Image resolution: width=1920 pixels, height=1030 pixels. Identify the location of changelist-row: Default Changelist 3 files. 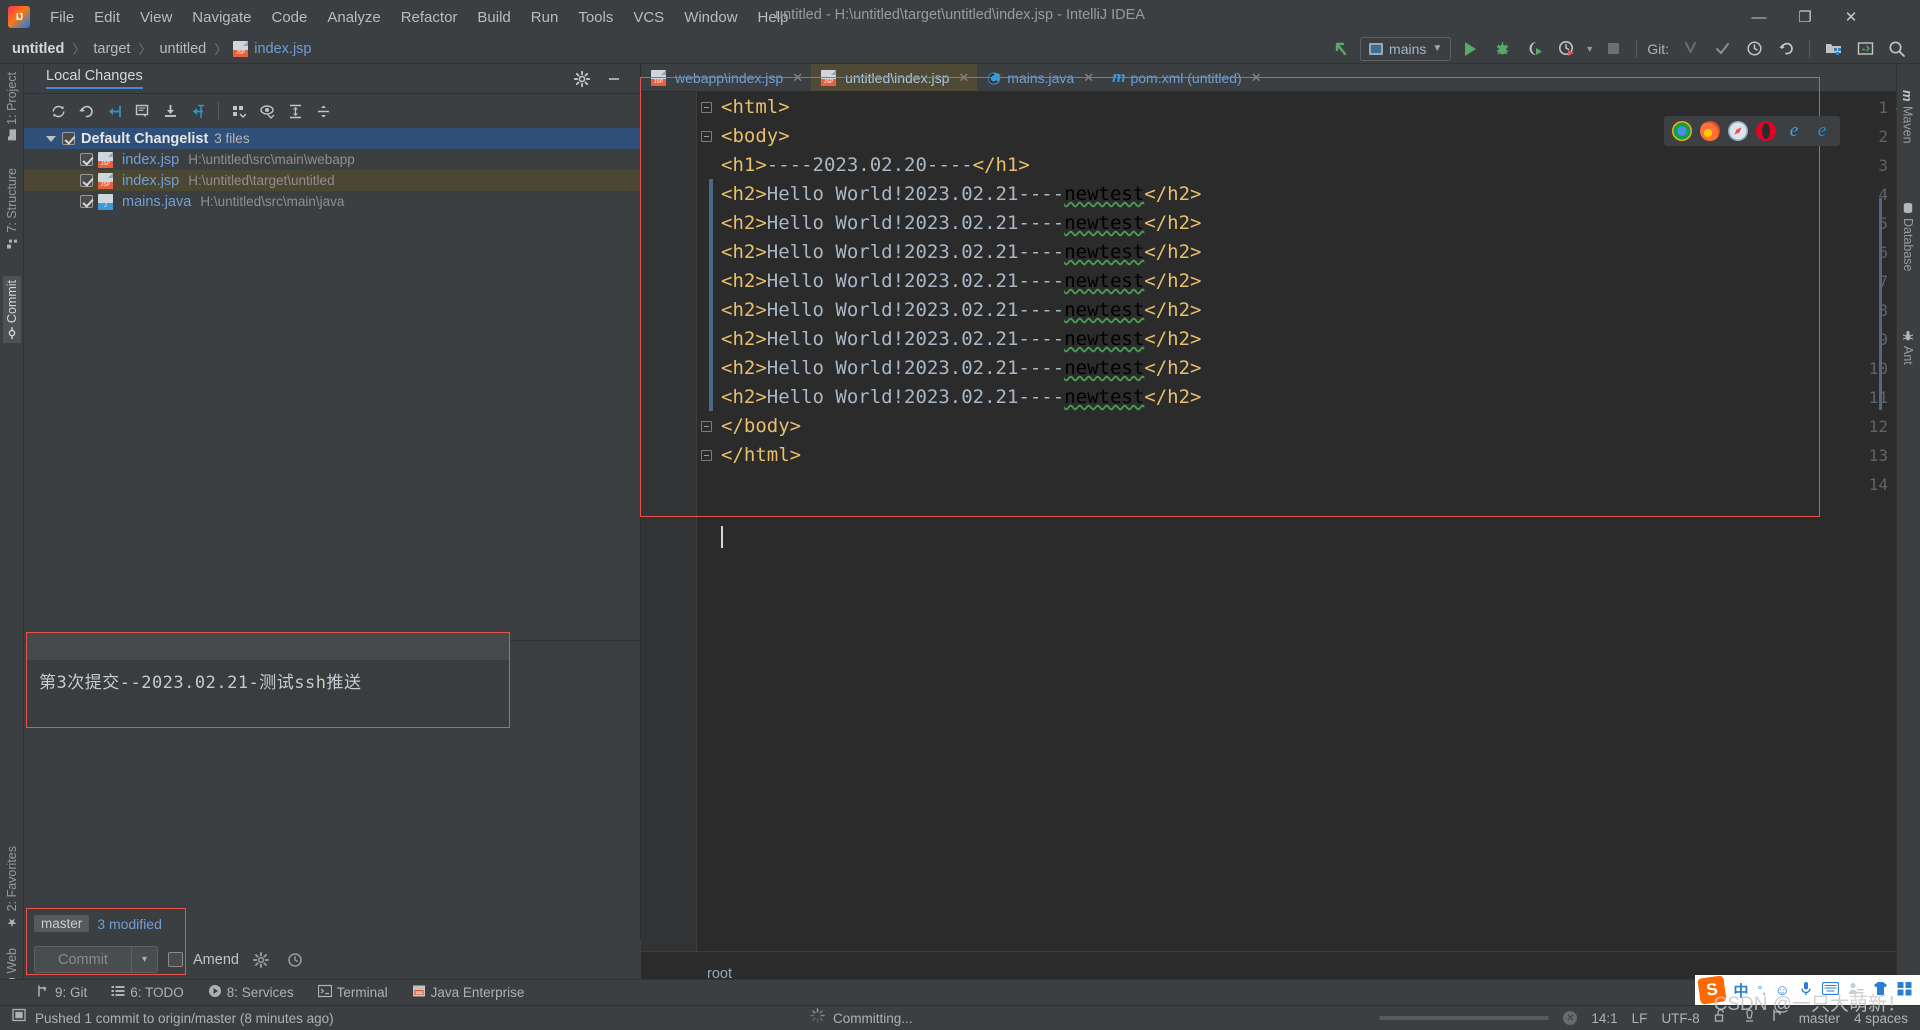
(332, 138).